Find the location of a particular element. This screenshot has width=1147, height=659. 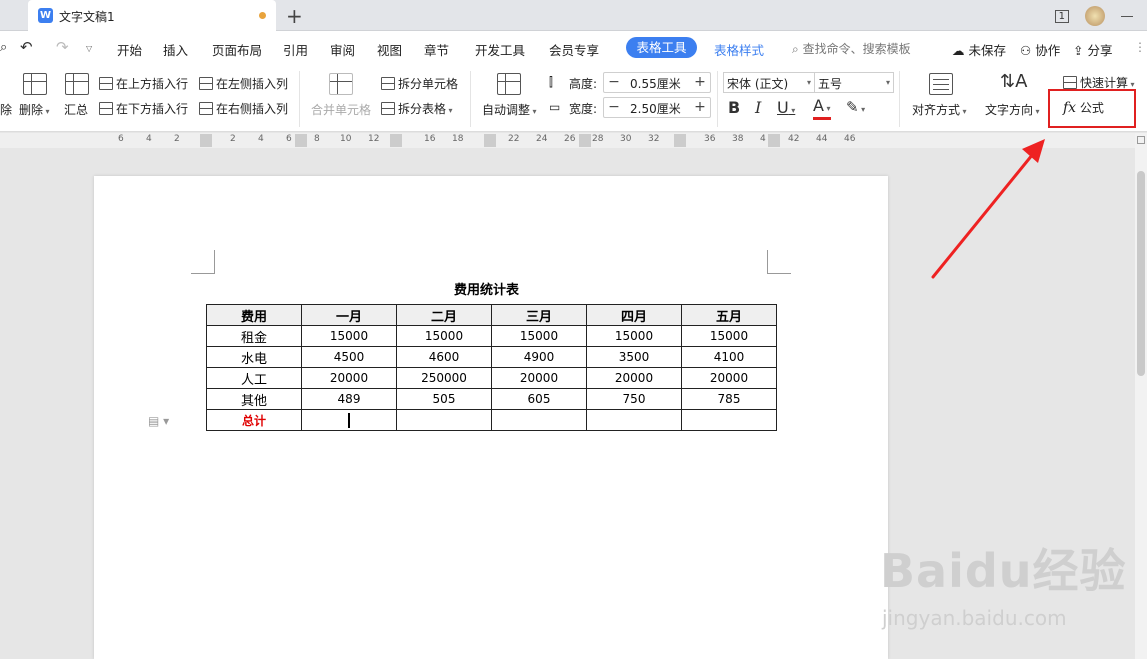

font-size-select: 五号 ▾ is located at coordinates (854, 82).